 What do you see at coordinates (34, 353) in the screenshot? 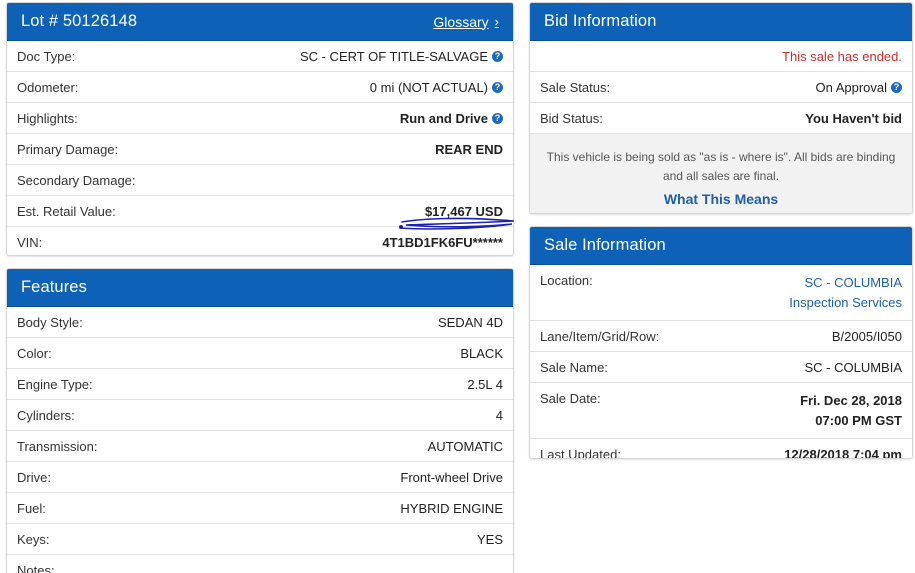
I see `color-label: Color:` at bounding box center [34, 353].